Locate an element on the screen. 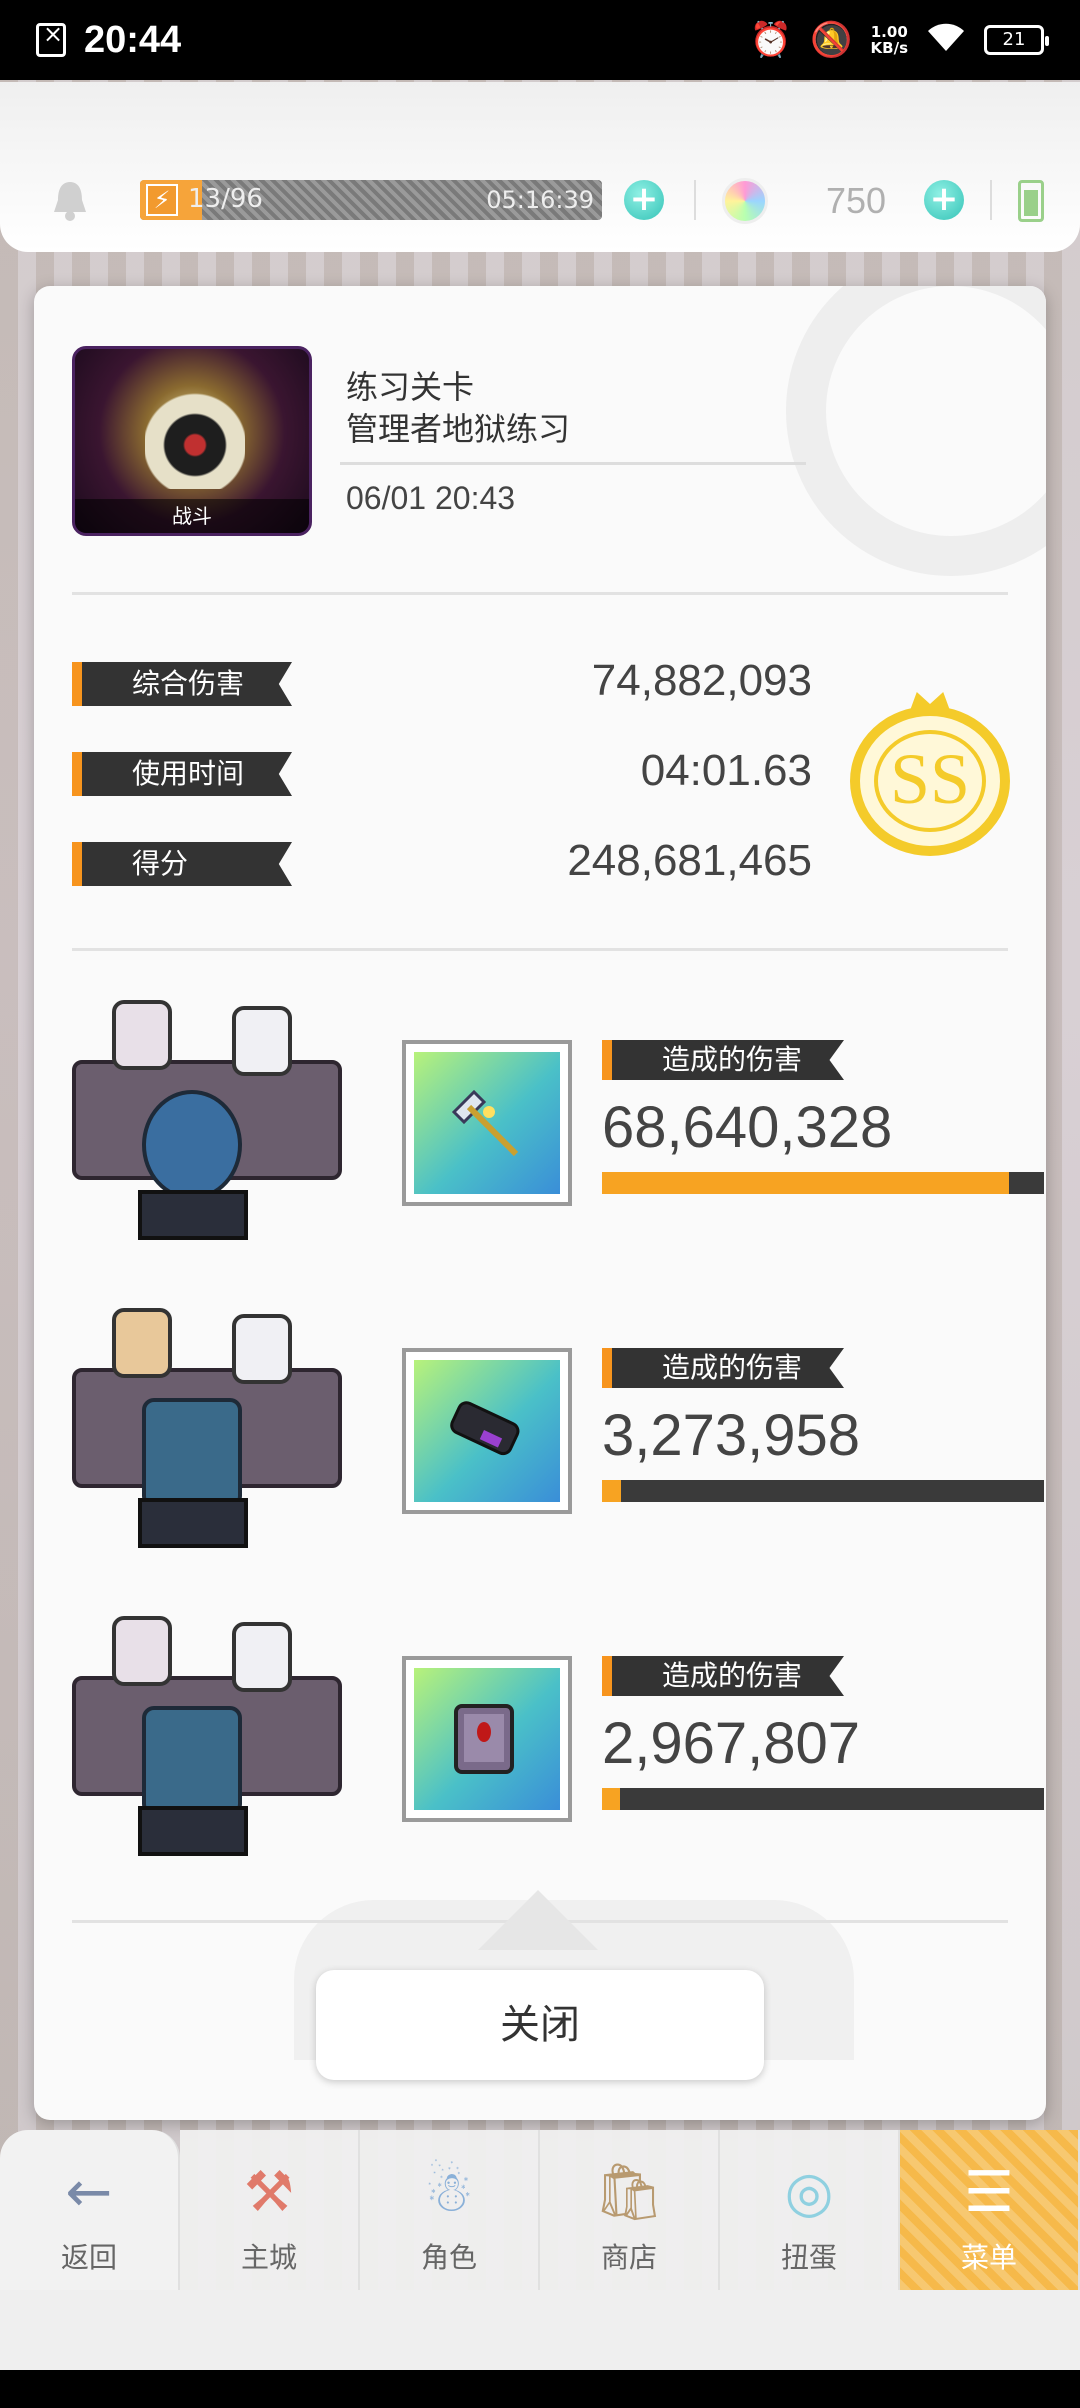 The height and width of the screenshot is (2408, 1080). gacha-icon: ◎ is located at coordinates (809, 2192).